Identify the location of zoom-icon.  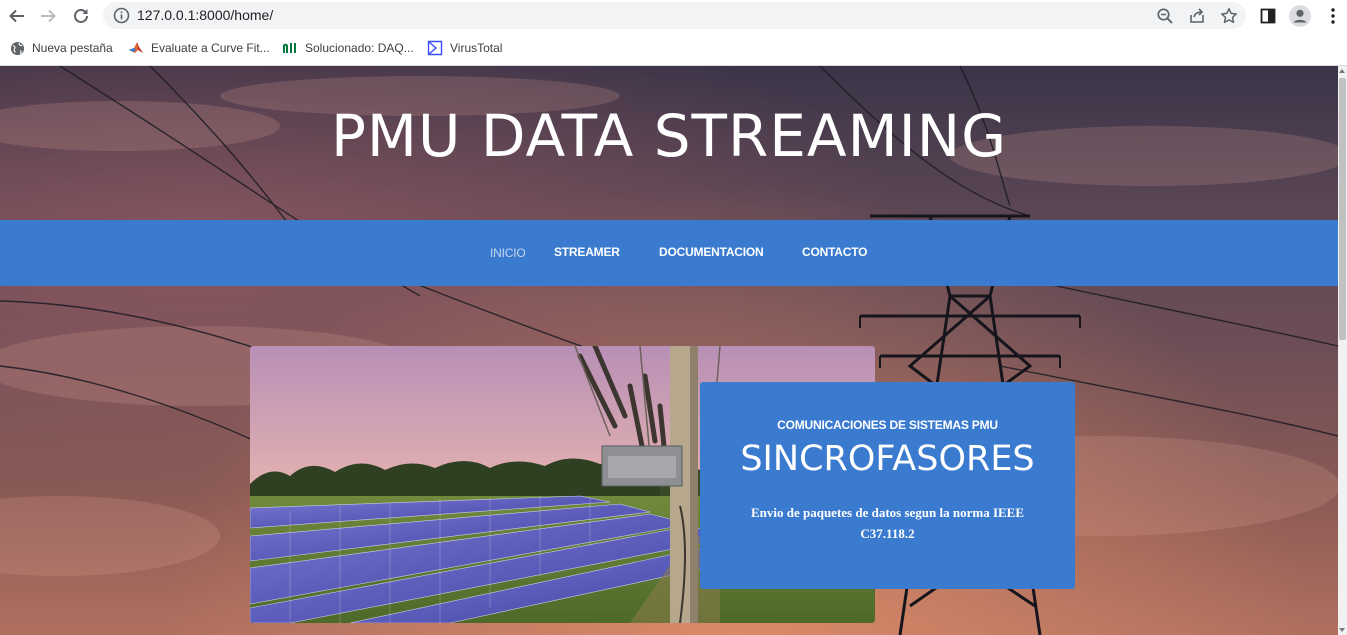
(1165, 16).